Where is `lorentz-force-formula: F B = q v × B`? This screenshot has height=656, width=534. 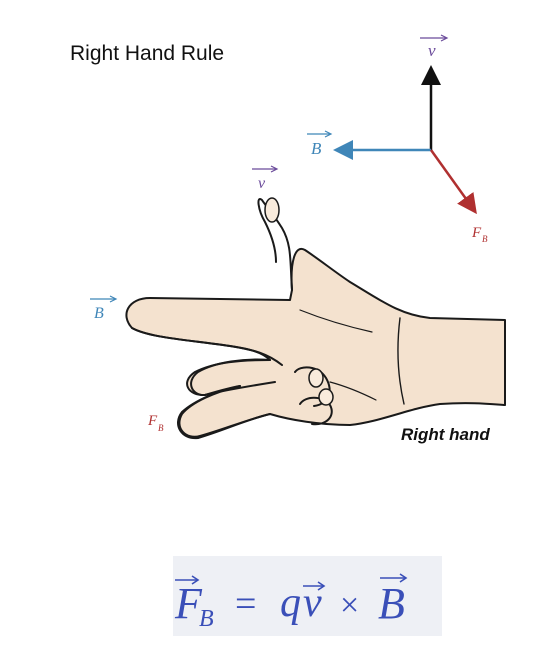 lorentz-force-formula: F B = q v × B is located at coordinates (291, 602).